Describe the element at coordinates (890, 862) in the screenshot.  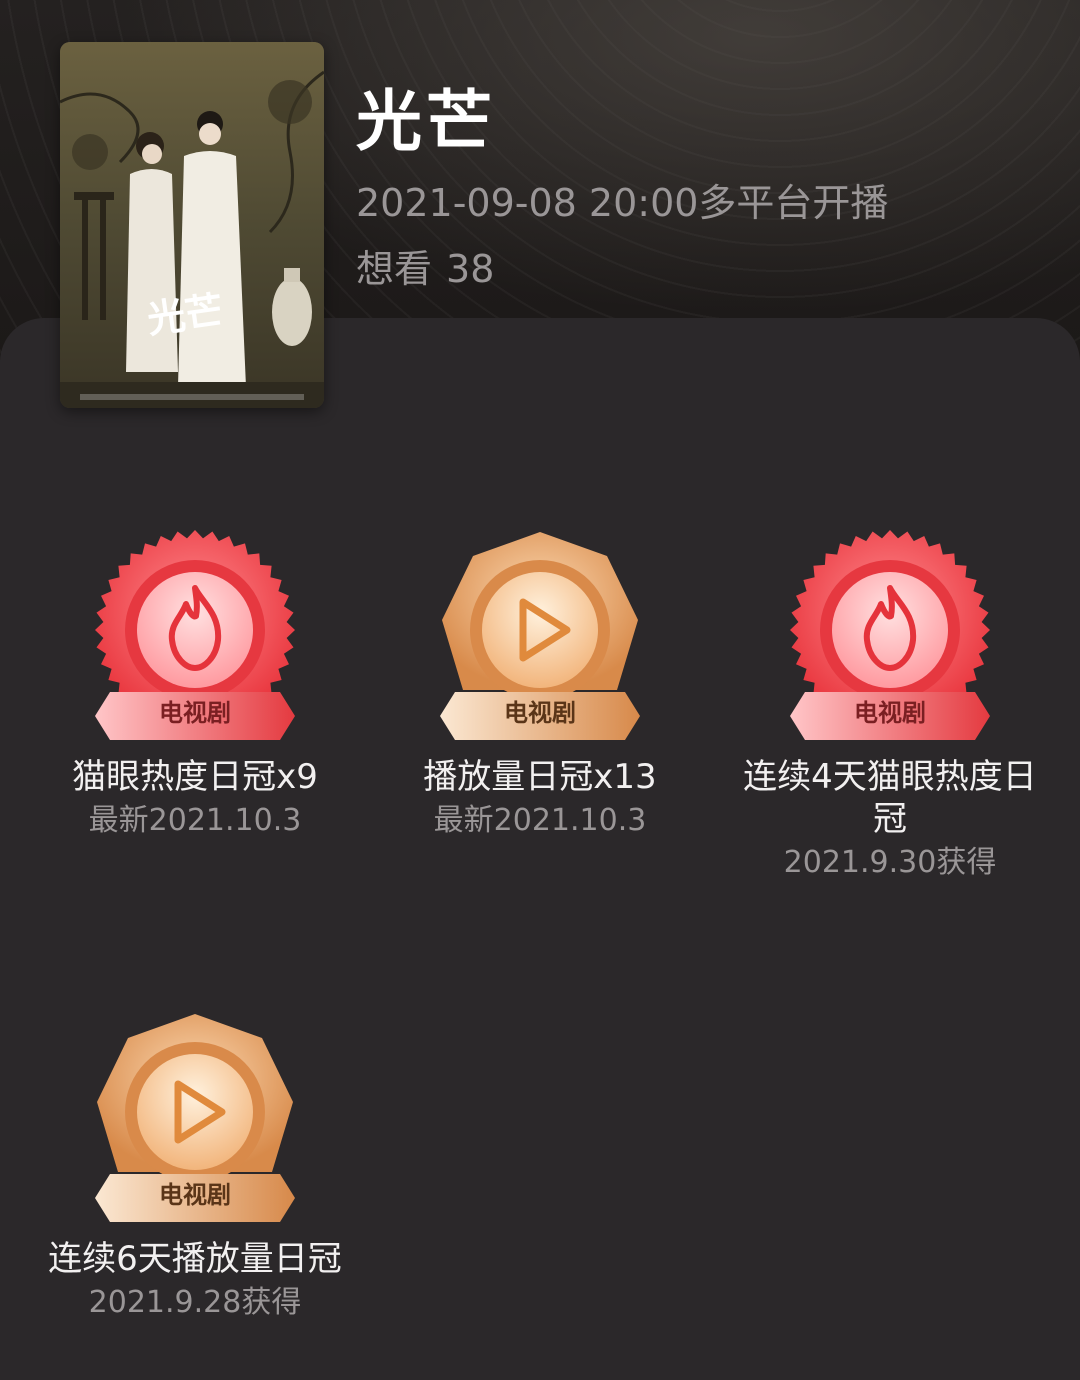
I see `badge-date: 2021.9.30获得` at that location.